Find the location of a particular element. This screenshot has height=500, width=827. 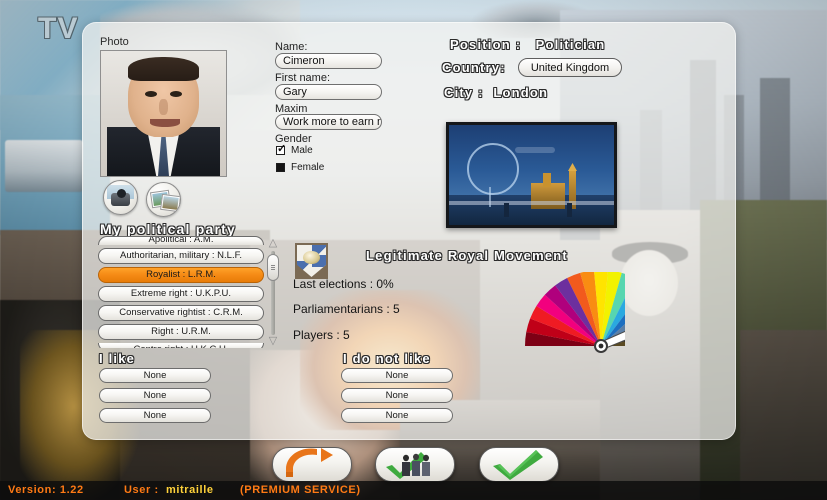

party-list-item: Centre right : U.K.C.U. is located at coordinates (181, 345).